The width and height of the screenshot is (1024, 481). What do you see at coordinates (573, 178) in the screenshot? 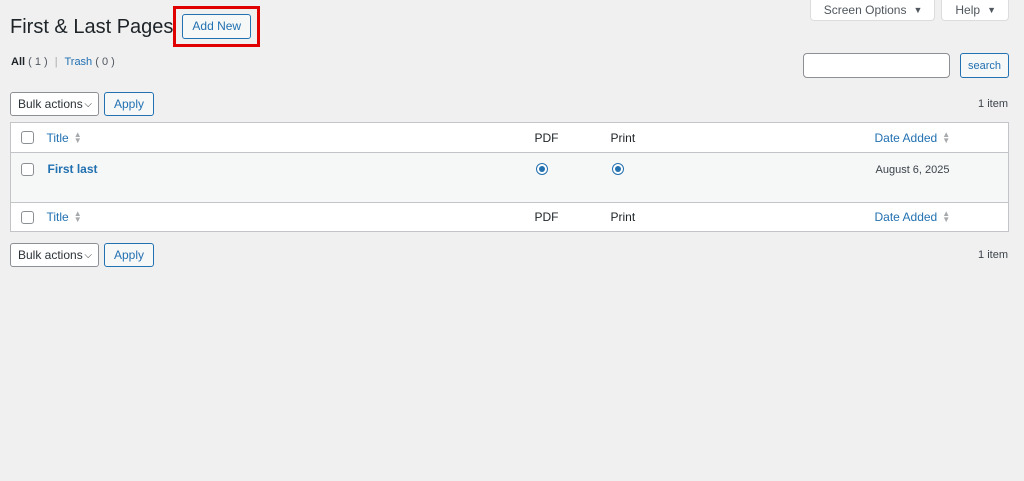
I see `row-pdf-cell` at bounding box center [573, 178].